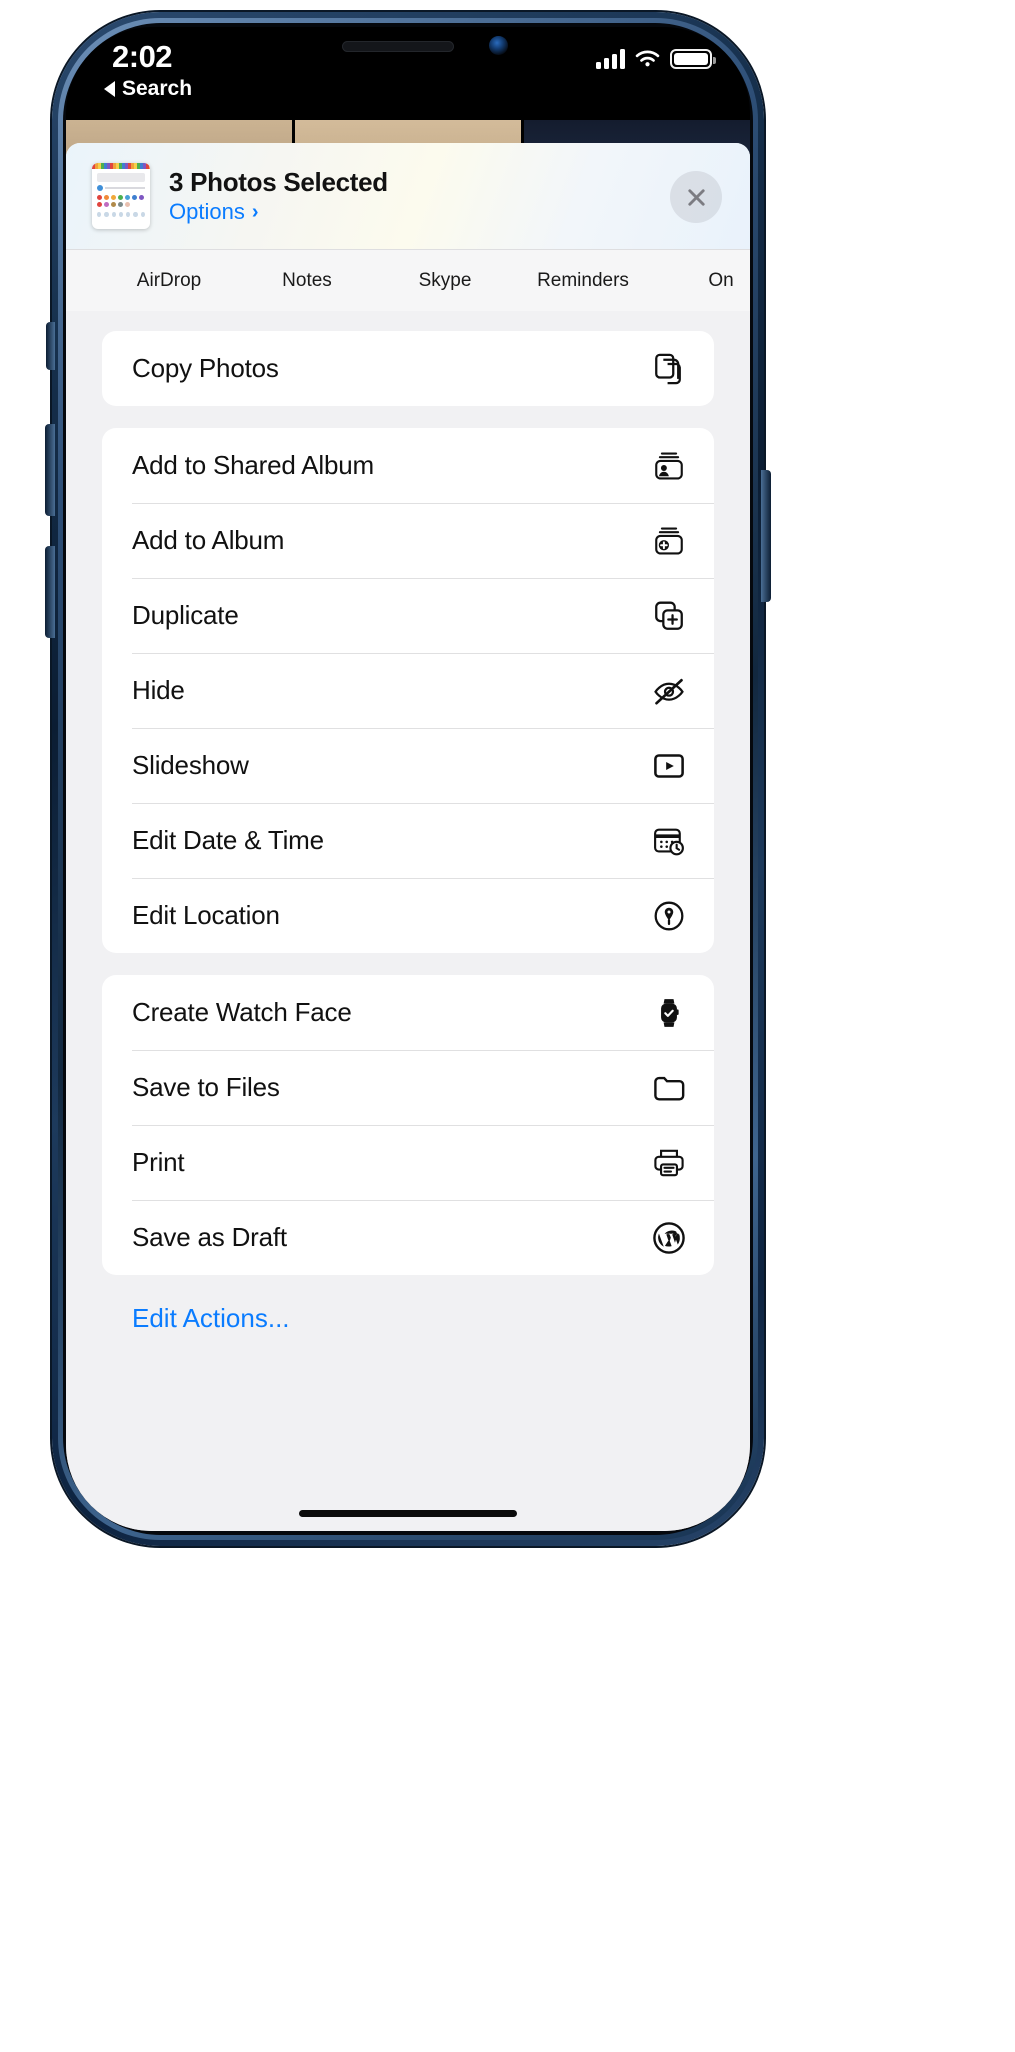 The width and height of the screenshot is (1015, 2052). I want to click on action-label: Print, so click(158, 1162).